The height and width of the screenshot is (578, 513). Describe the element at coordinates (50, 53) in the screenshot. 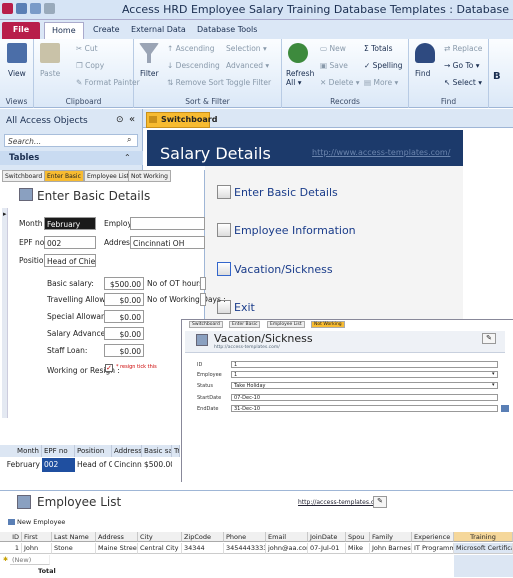

I see `paste-icon` at that location.